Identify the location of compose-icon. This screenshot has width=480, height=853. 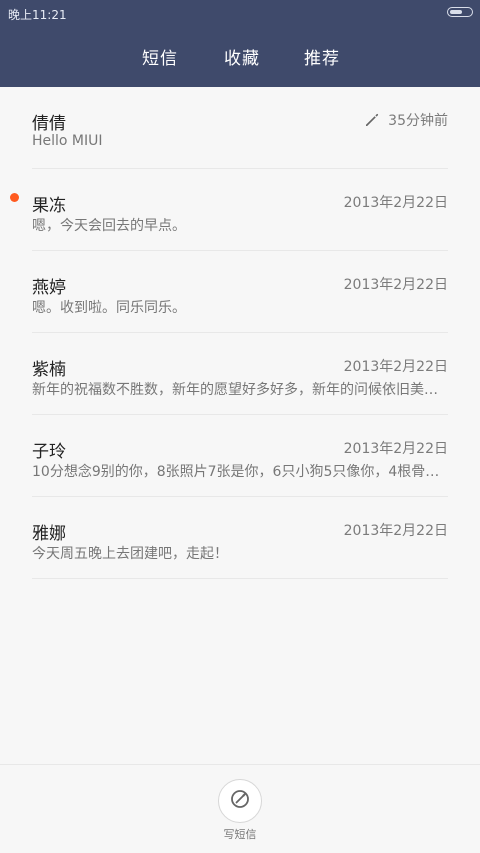
(240, 801).